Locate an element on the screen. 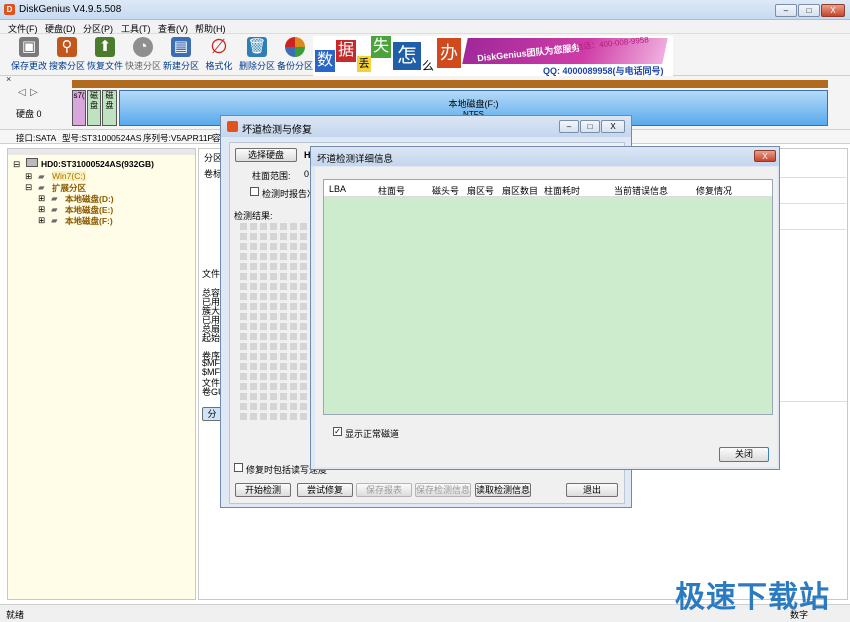 Image resolution: width=850 pixels, height=622 pixels. dialog-close-button: X is located at coordinates (613, 126).